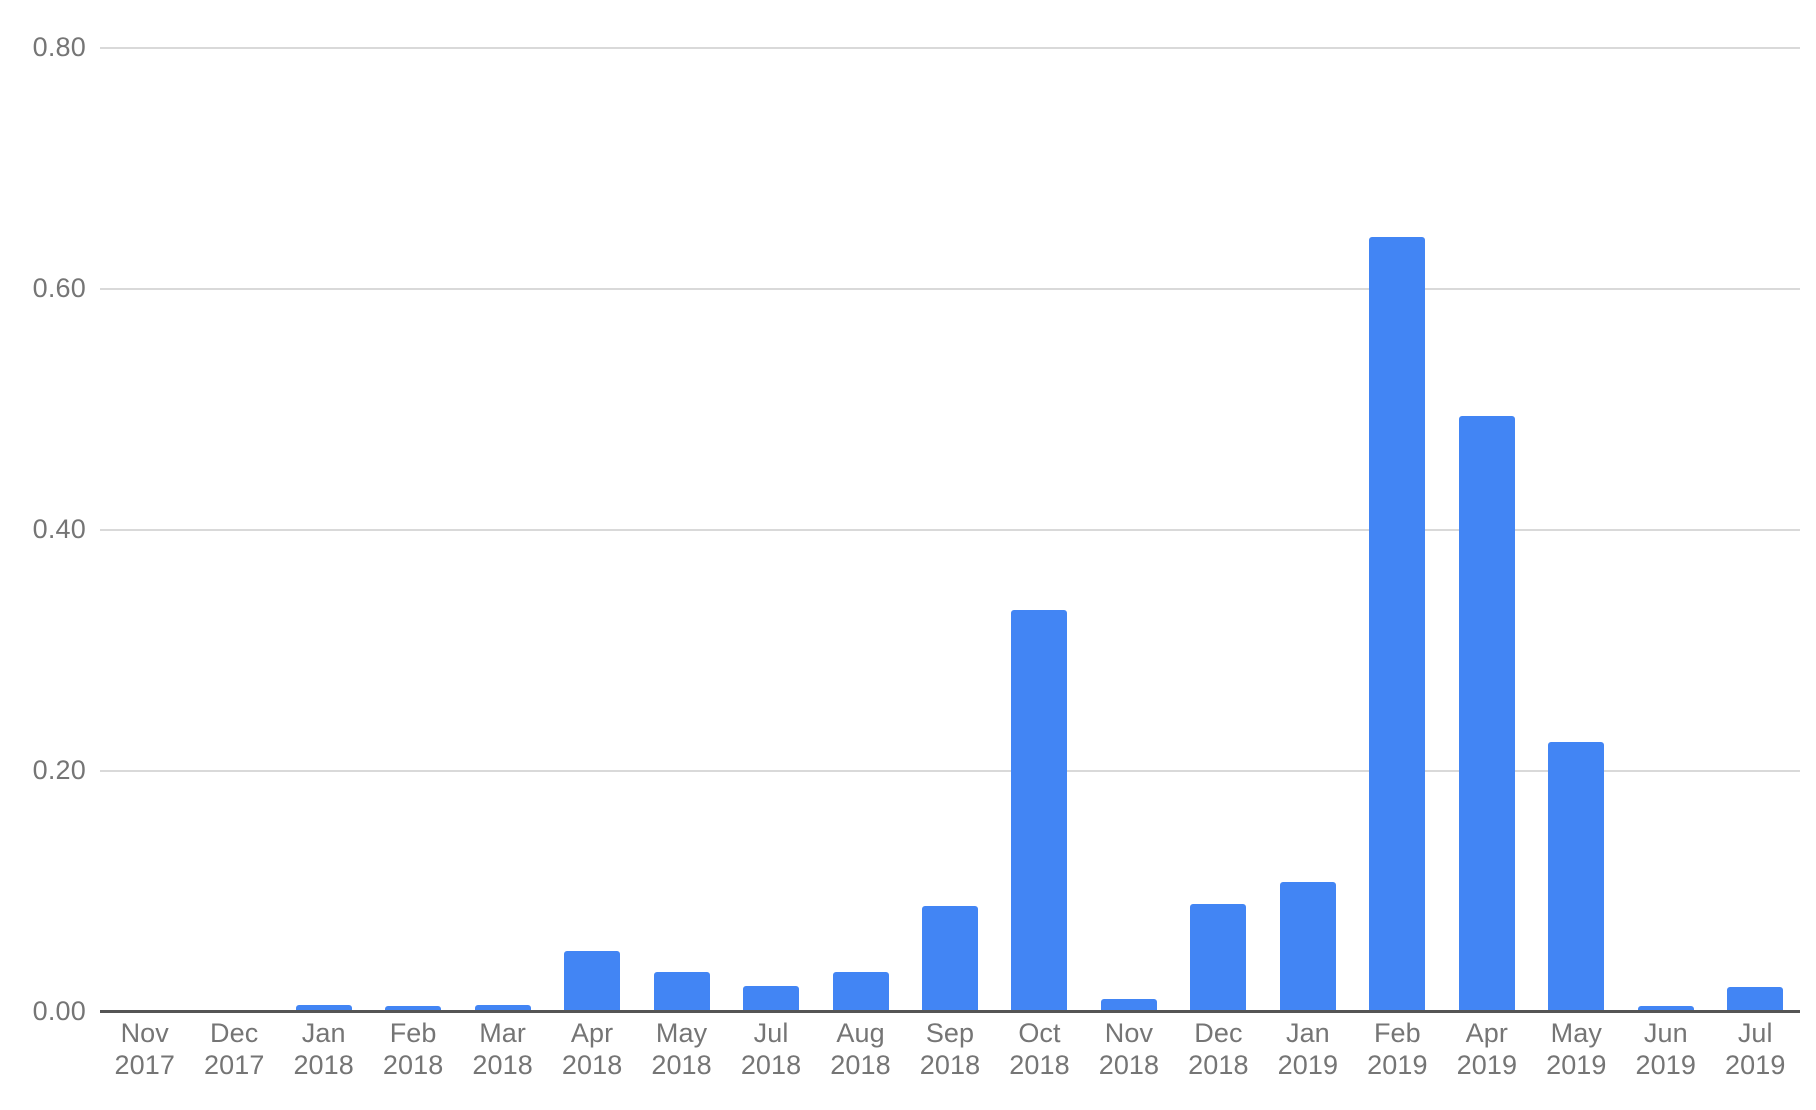 This screenshot has width=1816, height=1110. I want to click on x-tick-month: Oct, so click(1039, 1033).